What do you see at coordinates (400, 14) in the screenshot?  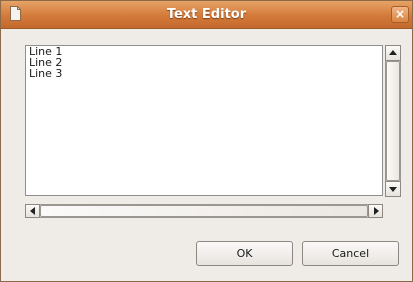 I see `close-button: ×` at bounding box center [400, 14].